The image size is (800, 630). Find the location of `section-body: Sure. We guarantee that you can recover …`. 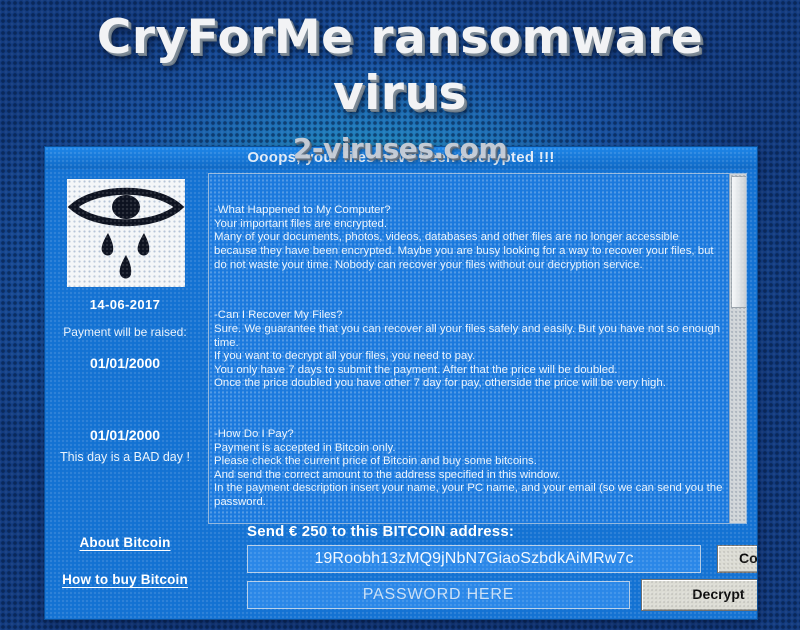

section-body: Sure. We guarantee that you can recover … is located at coordinates (467, 356).